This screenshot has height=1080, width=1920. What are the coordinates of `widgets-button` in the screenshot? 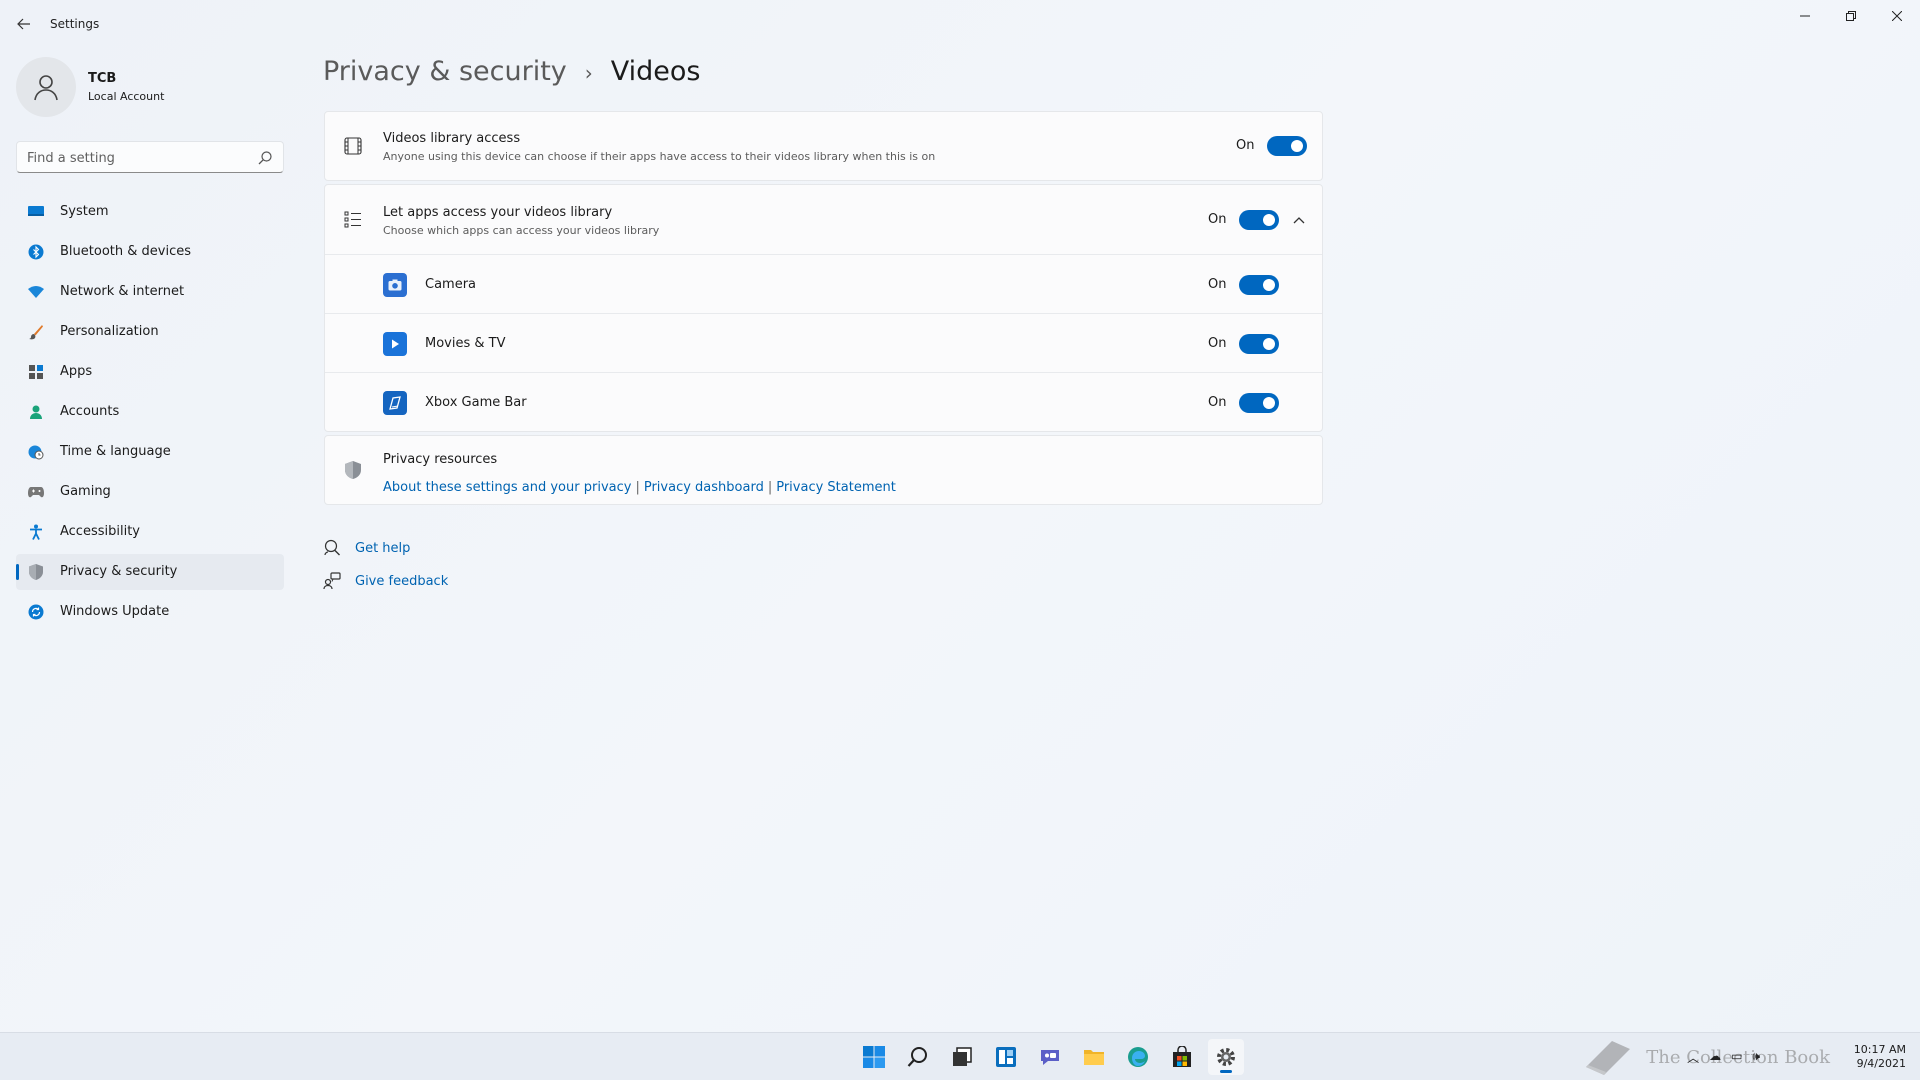 It's located at (1006, 1057).